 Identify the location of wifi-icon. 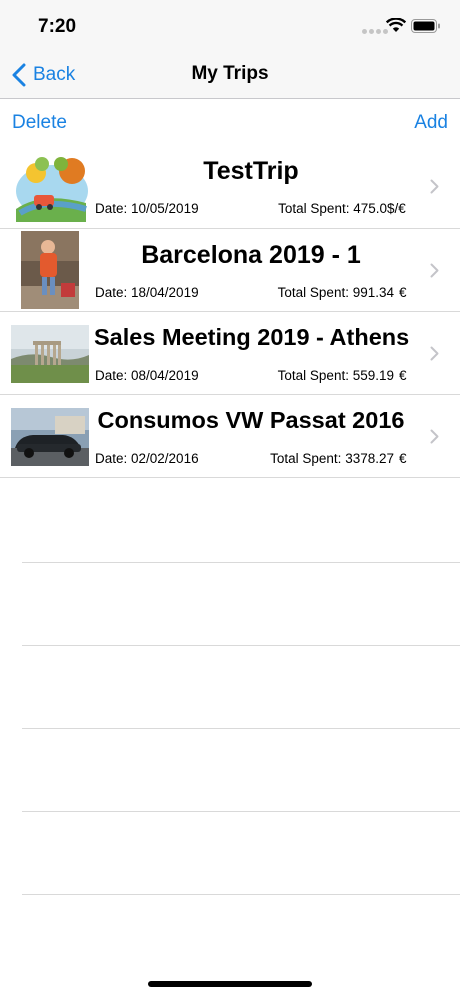
(396, 25).